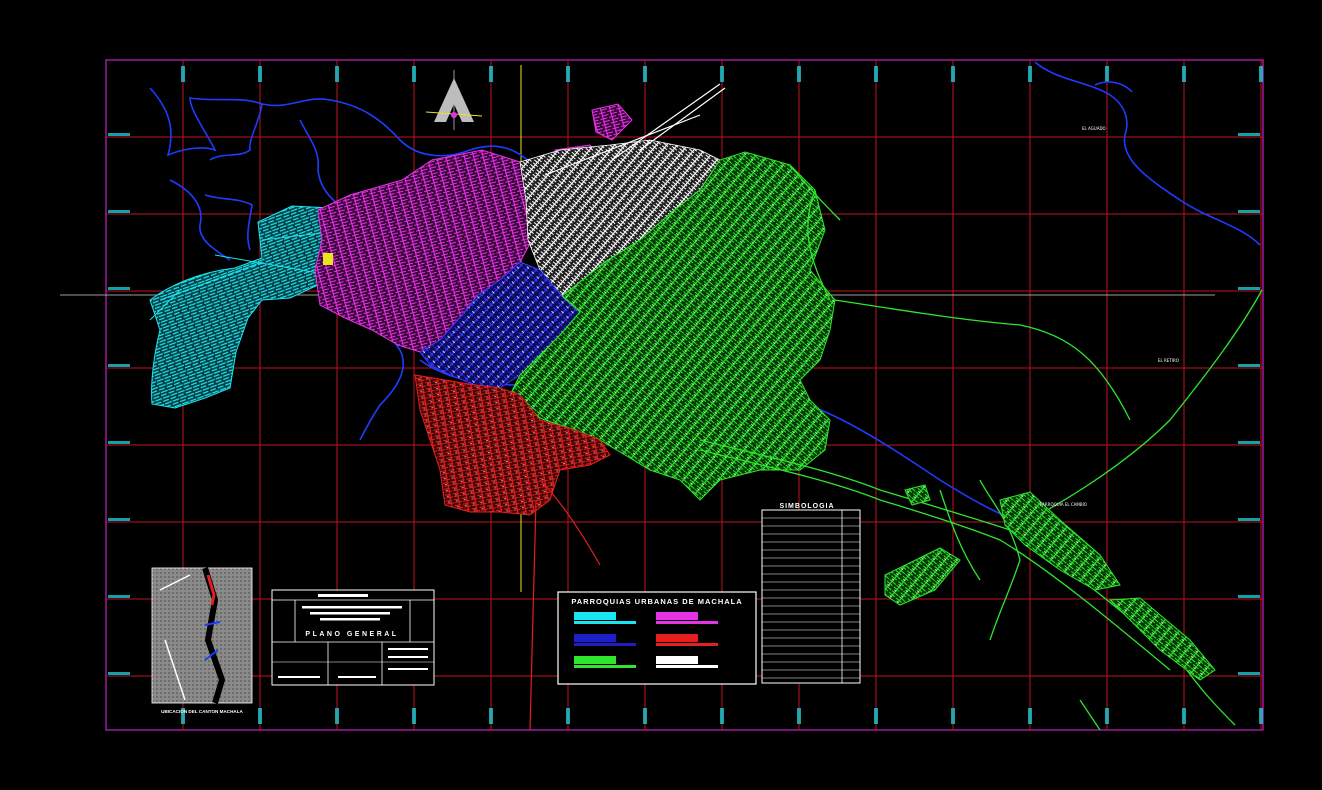 The height and width of the screenshot is (790, 1322). Describe the element at coordinates (811, 598) in the screenshot. I see `symbology-rows` at that location.